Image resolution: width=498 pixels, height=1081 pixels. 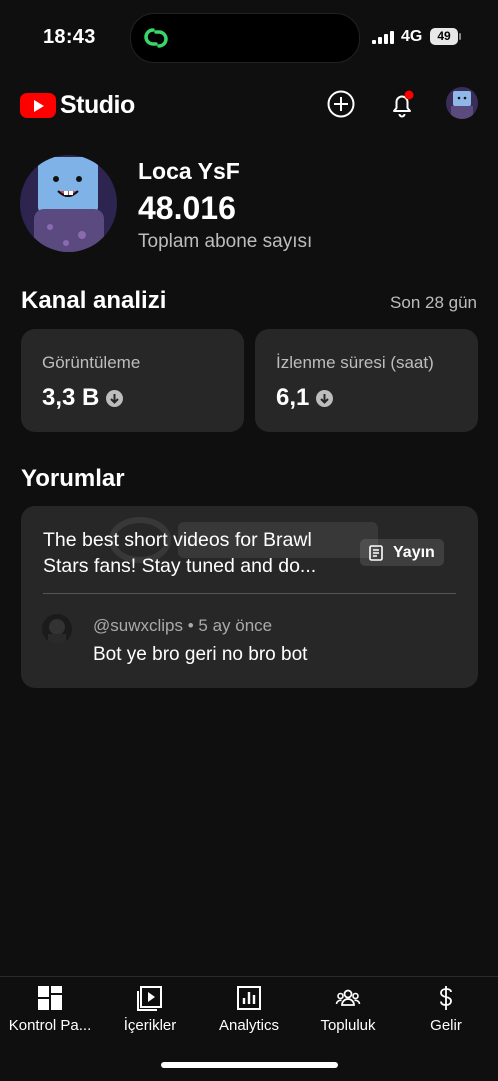 What do you see at coordinates (348, 1025) in the screenshot?
I see `nav-label: Topluluk` at bounding box center [348, 1025].